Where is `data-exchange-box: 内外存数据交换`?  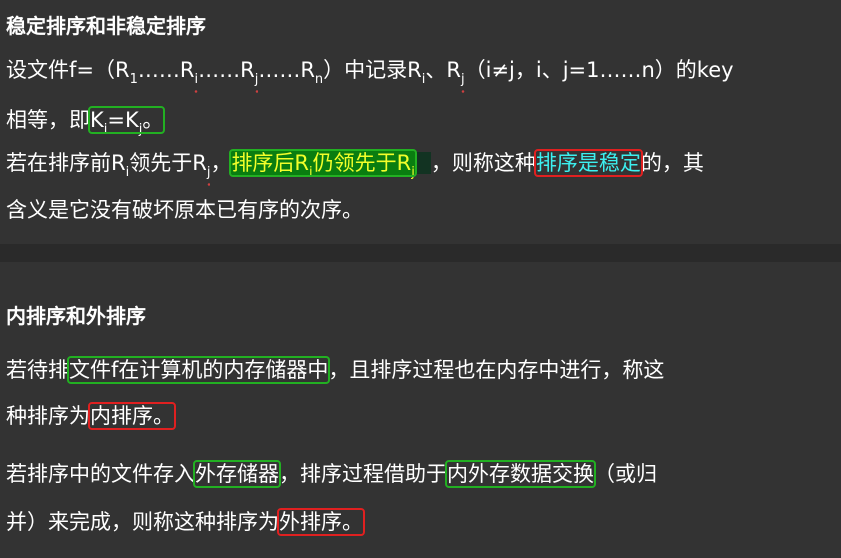 data-exchange-box: 内外存数据交换 is located at coordinates (520, 474).